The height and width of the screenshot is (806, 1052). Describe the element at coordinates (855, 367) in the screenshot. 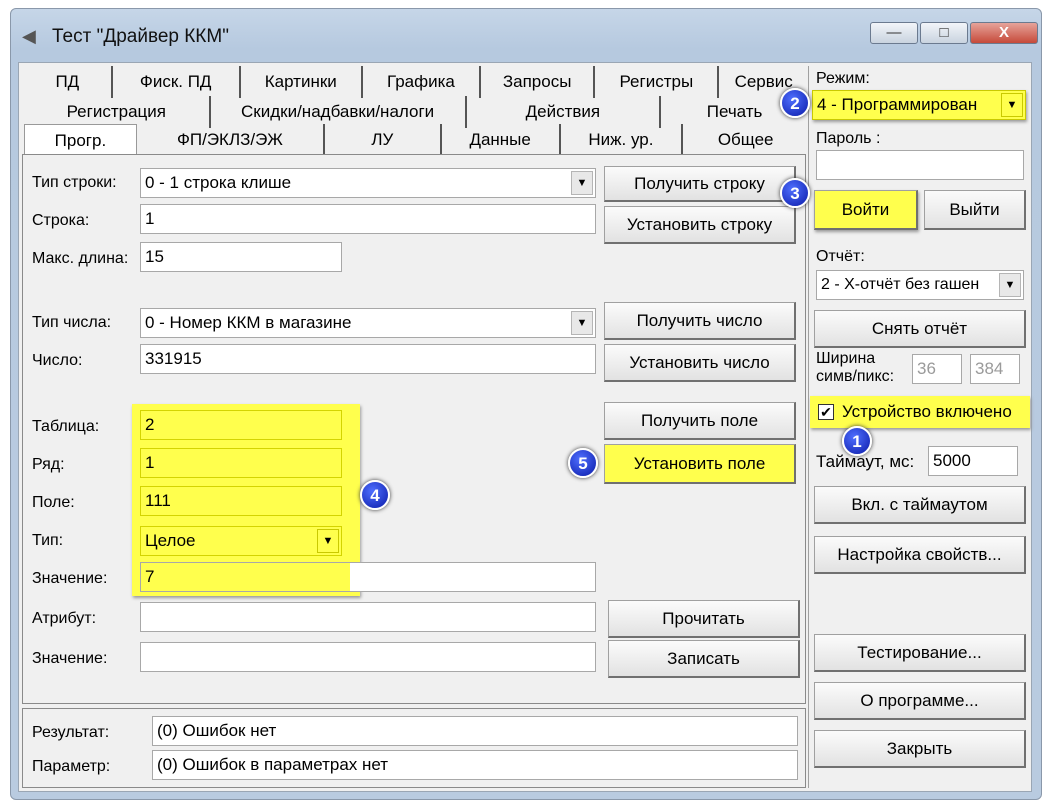

I see `width-label: Ширина симв/пикс:` at that location.